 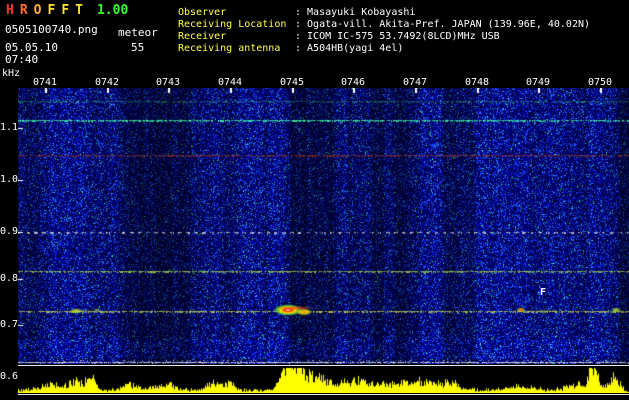 I want to click on time-tick-label: 0749, so click(x=538, y=82).